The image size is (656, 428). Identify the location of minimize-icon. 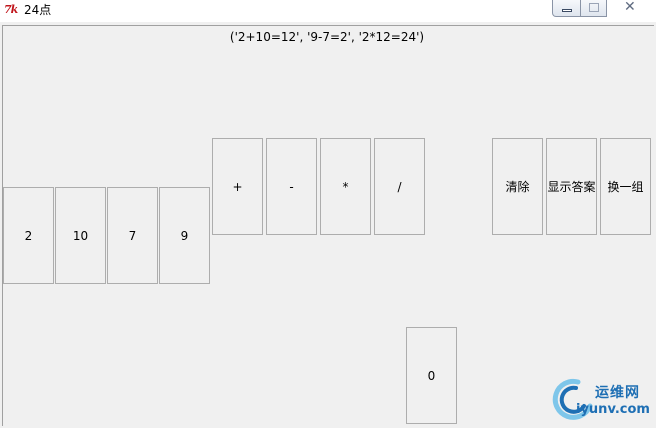
(567, 10).